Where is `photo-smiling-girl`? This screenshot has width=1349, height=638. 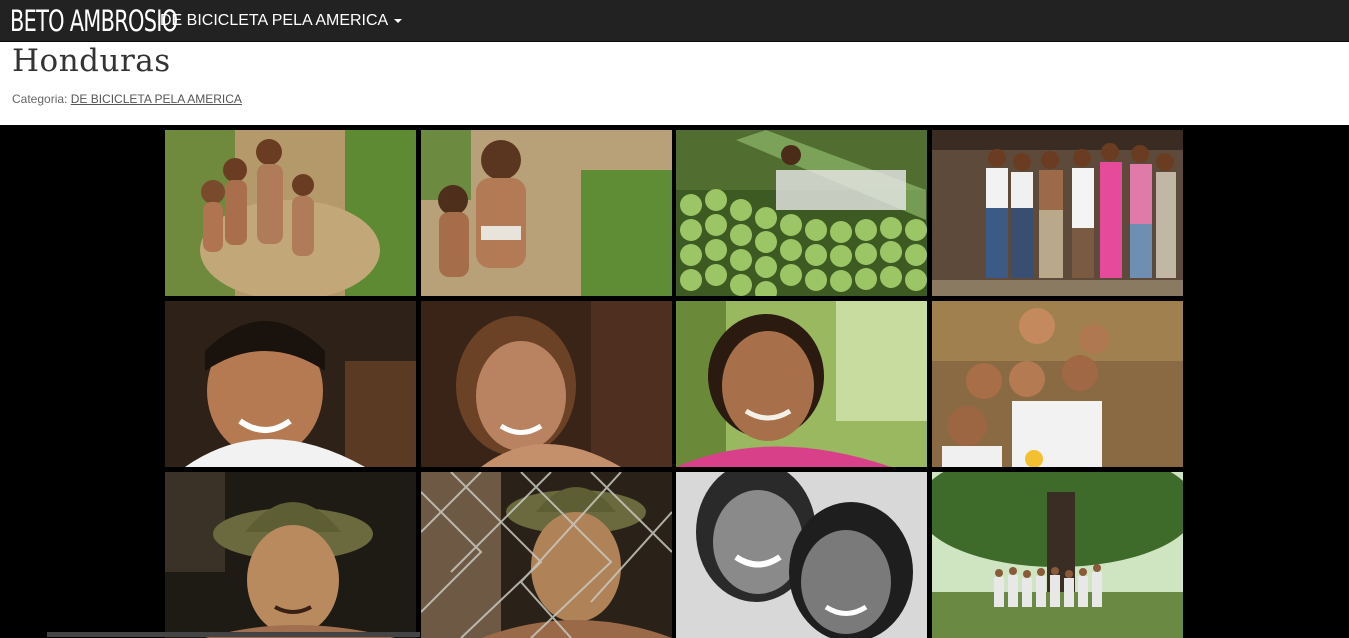 photo-smiling-girl is located at coordinates (546, 384).